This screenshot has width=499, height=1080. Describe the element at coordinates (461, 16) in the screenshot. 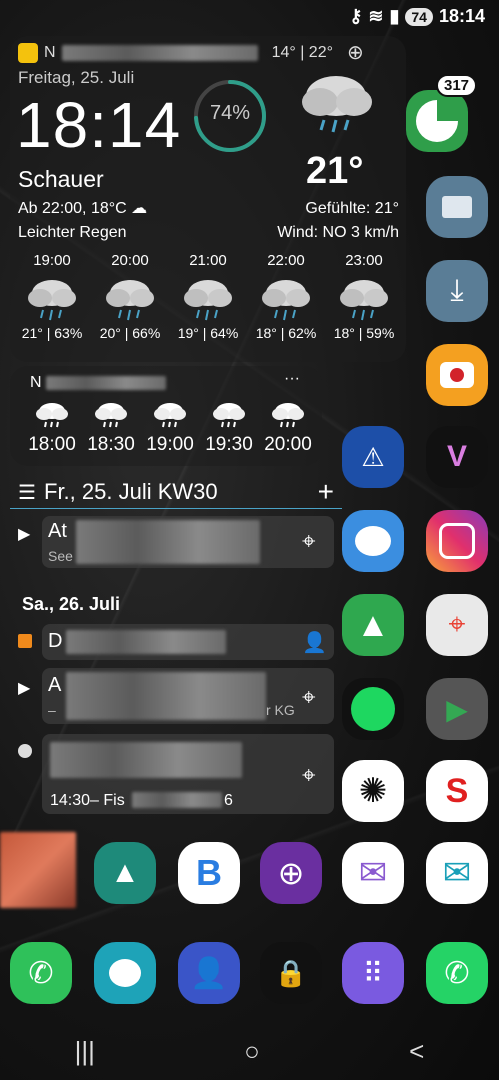

I see `status-time: 18:14` at that location.